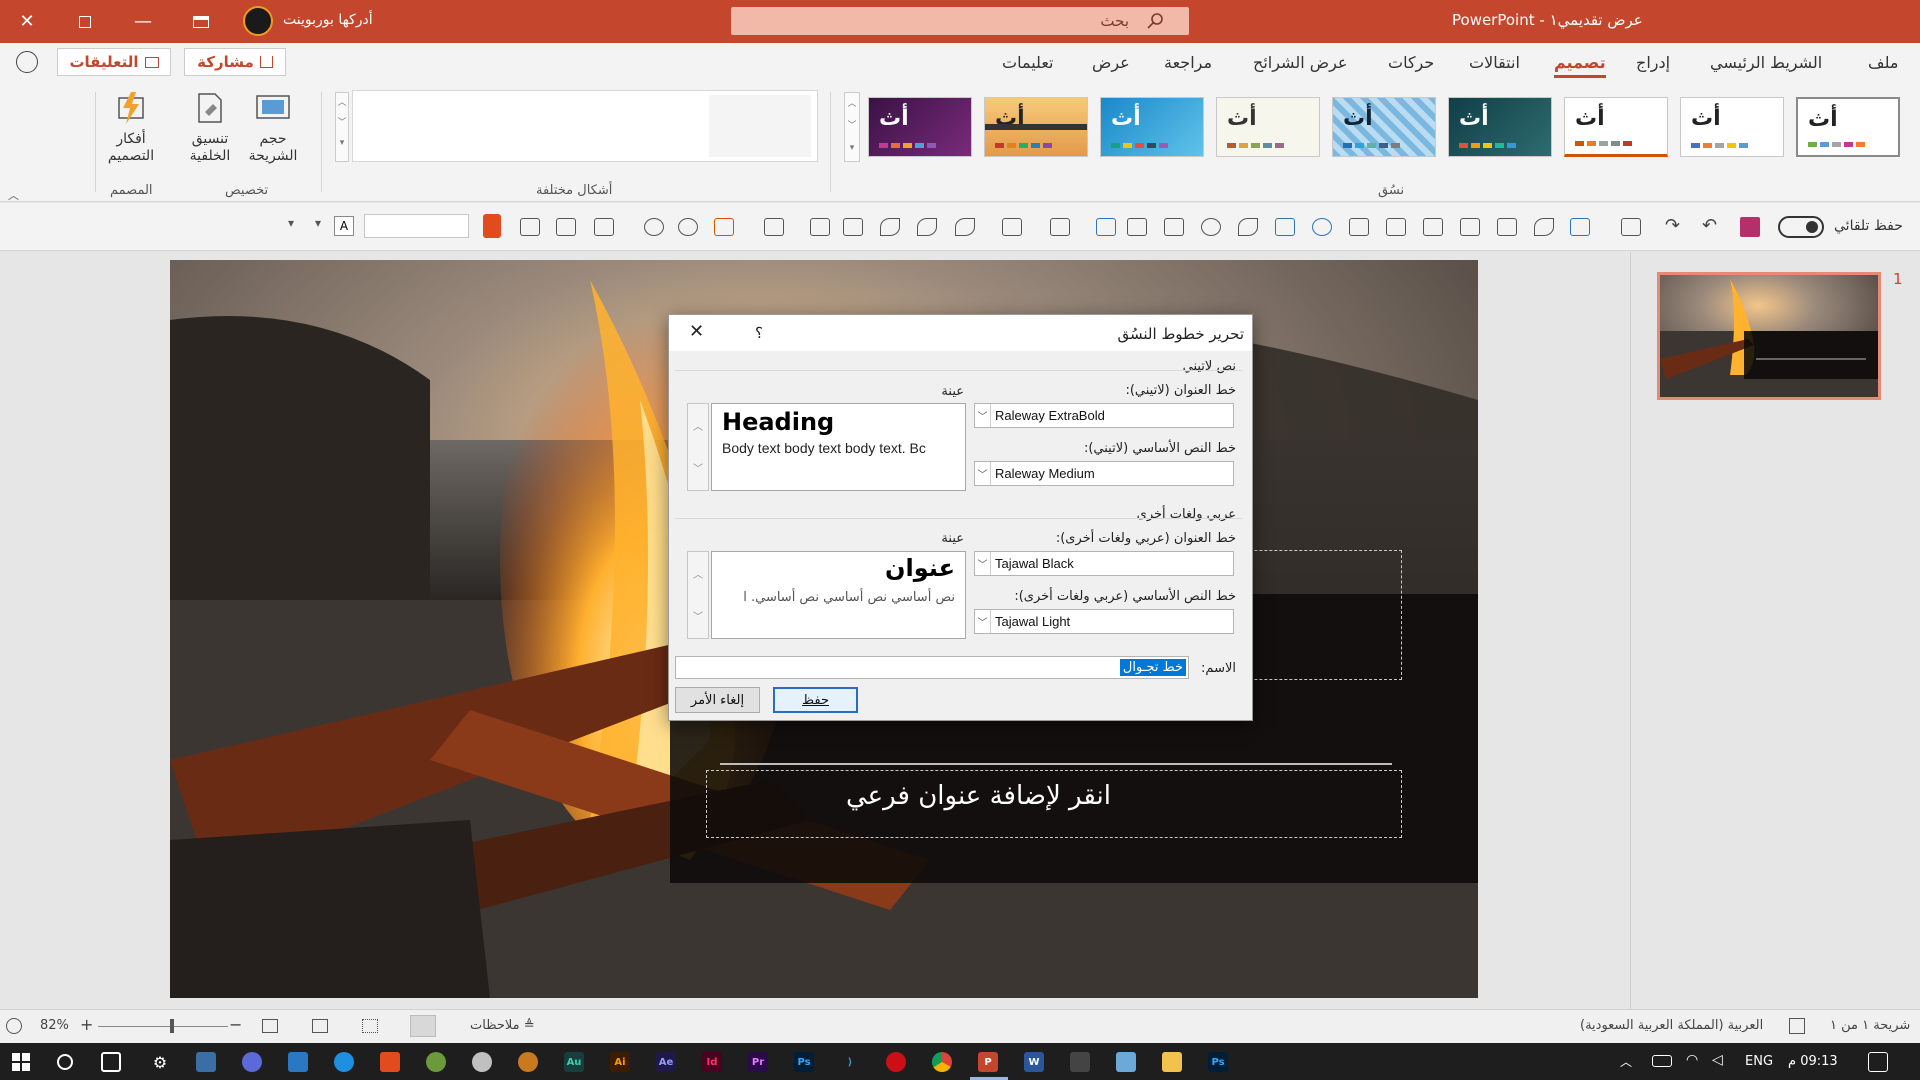  I want to click on slide-size-button: حجم الشريحة, so click(273, 131).